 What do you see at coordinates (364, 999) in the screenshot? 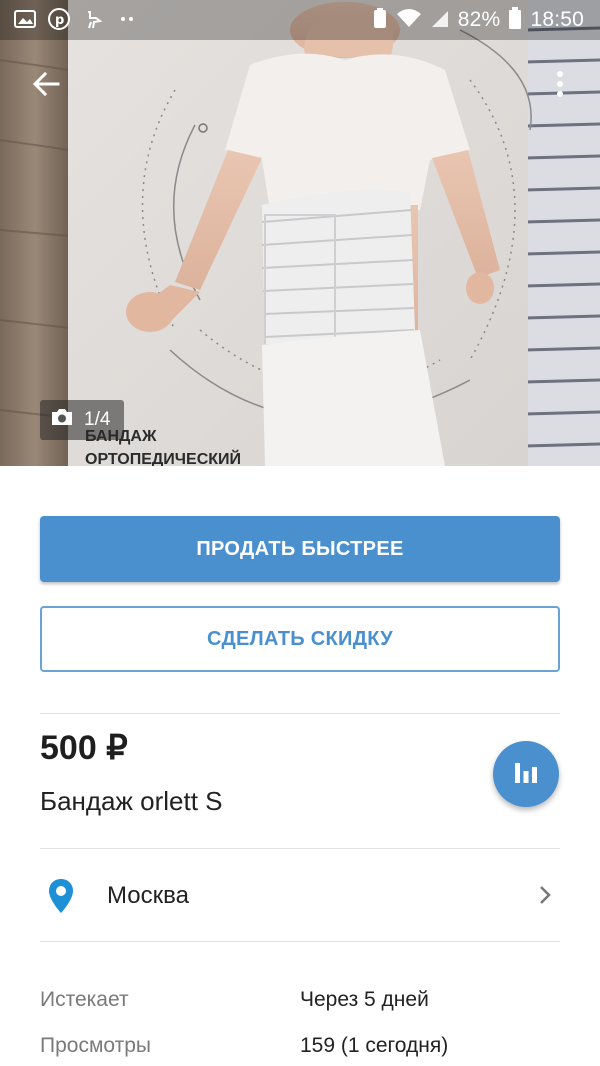
I see `expires-value: Через 5 дней` at bounding box center [364, 999].